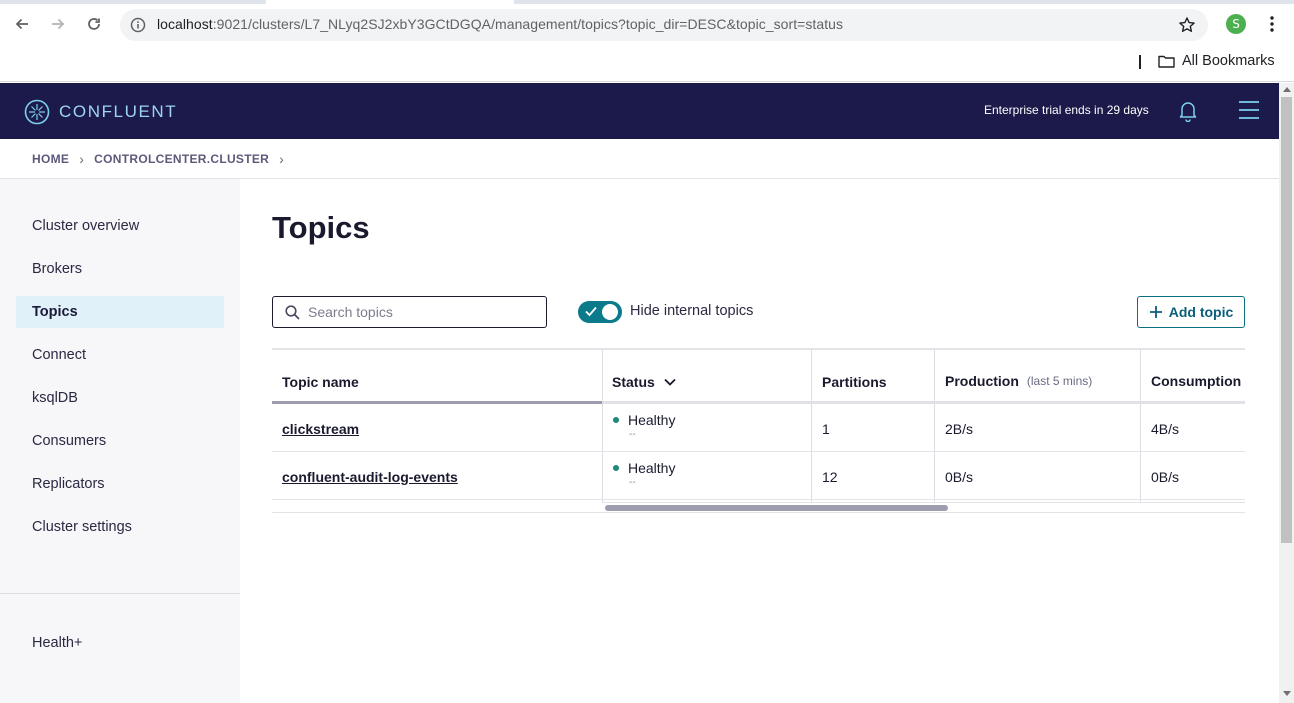 The image size is (1294, 703). Describe the element at coordinates (776, 508) in the screenshot. I see `table-scrollbar-thumb` at that location.